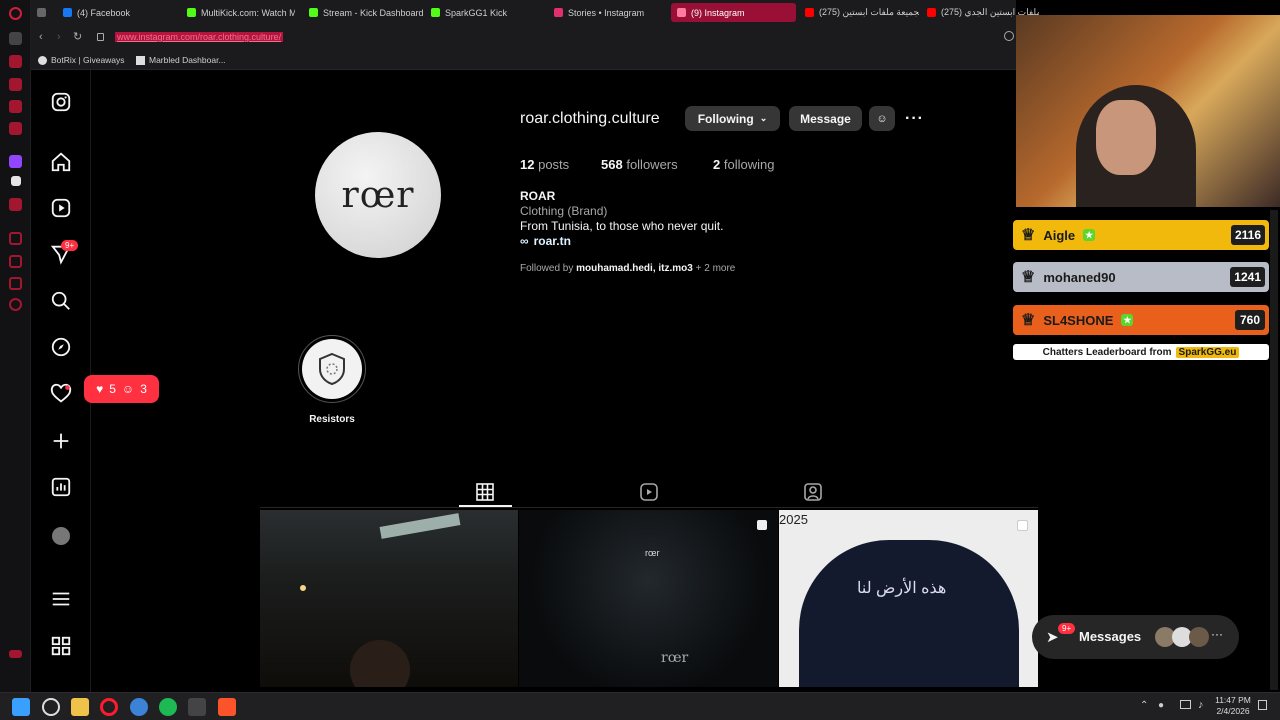 Image resolution: width=1280 pixels, height=720 pixels. I want to click on windows-start-icon, so click(21, 707).